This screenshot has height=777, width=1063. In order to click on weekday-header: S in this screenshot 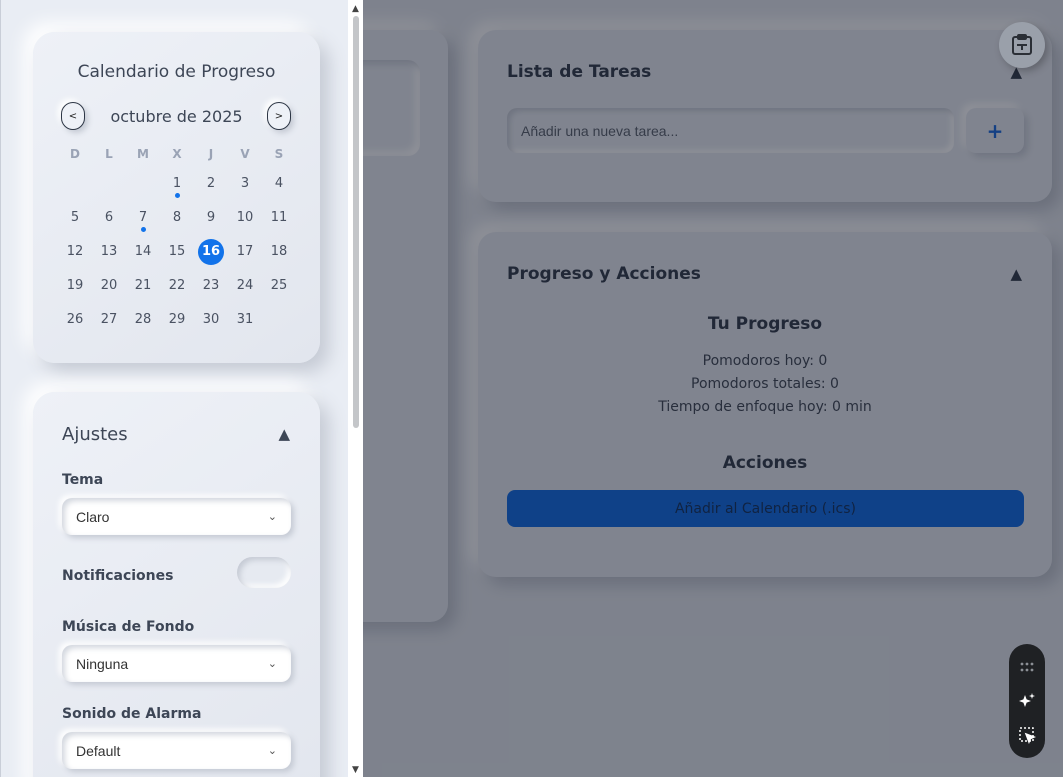, I will do `click(279, 154)`.